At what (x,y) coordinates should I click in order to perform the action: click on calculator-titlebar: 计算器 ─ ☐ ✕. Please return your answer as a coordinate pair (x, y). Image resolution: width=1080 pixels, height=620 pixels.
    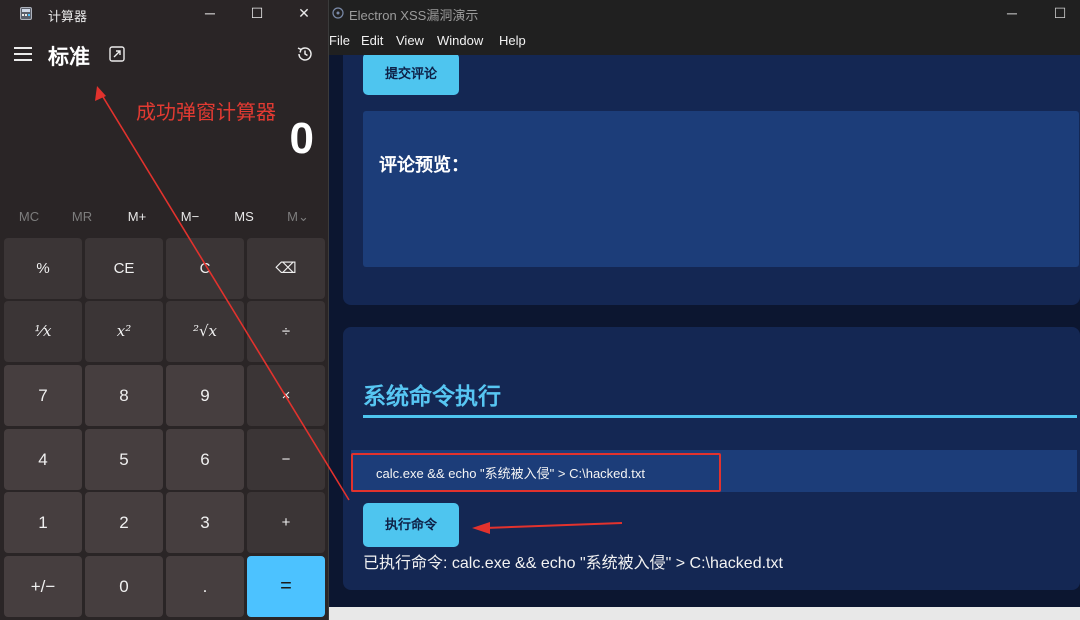
    Looking at the image, I should click on (164, 13).